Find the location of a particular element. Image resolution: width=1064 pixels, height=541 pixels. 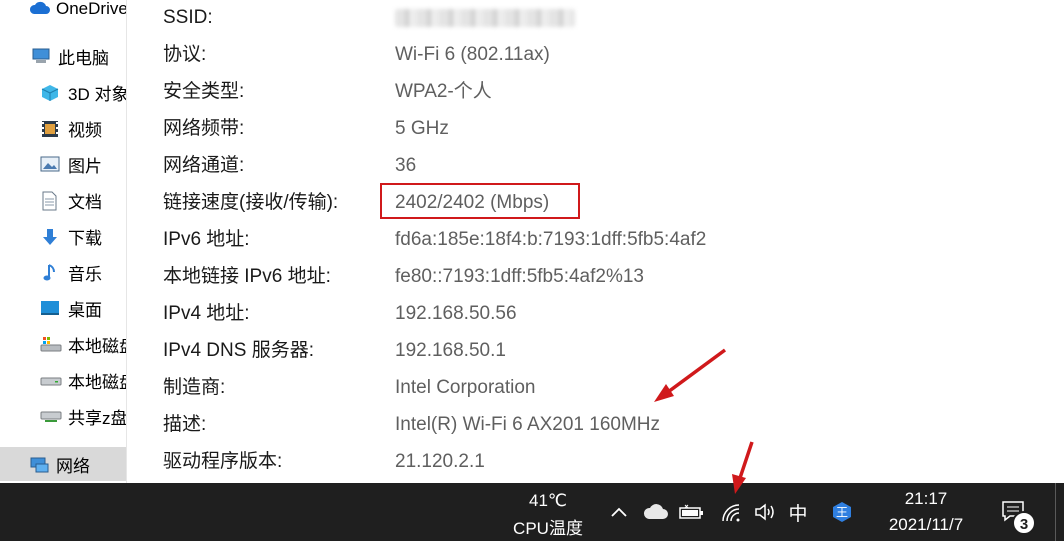

nav-item-videos: 视频 is located at coordinates (71, 128).